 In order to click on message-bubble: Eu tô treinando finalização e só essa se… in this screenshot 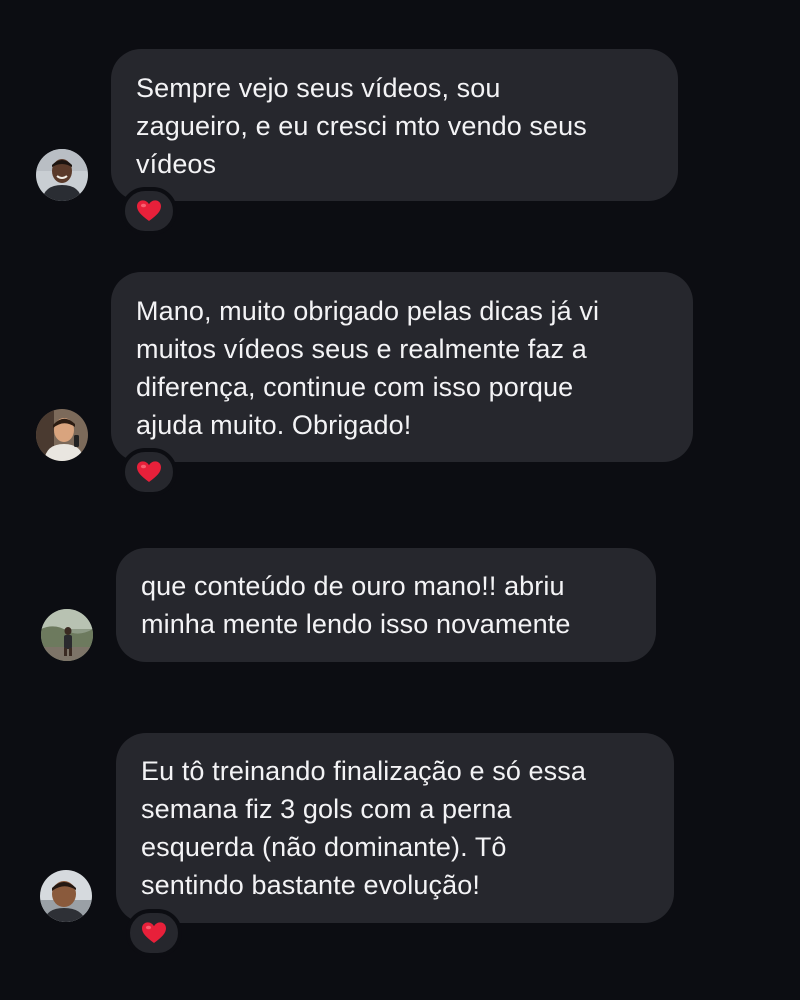, I will do `click(395, 828)`.